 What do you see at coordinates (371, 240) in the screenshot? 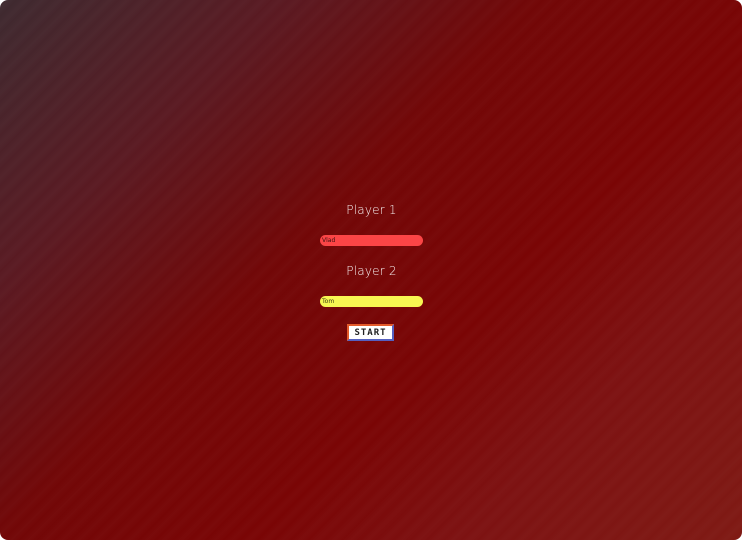
I see `player1-name-input` at bounding box center [371, 240].